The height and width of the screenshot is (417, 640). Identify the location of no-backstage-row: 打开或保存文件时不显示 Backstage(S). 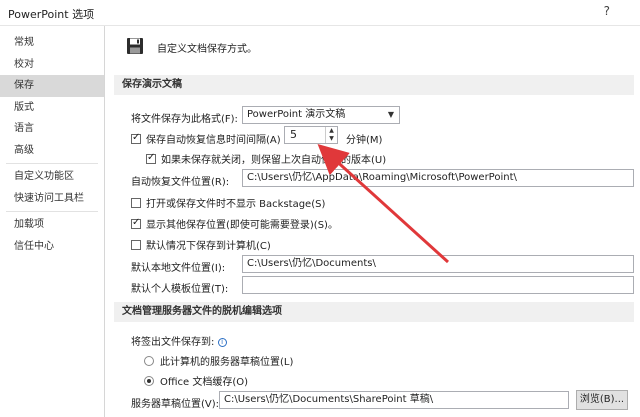
(228, 202).